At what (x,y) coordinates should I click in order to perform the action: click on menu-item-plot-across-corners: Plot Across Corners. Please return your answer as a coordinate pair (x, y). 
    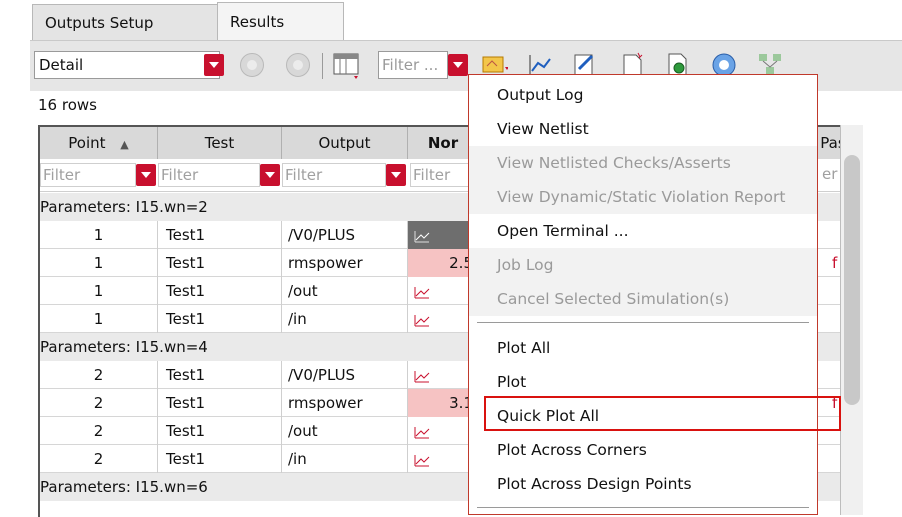
    Looking at the image, I should click on (643, 450).